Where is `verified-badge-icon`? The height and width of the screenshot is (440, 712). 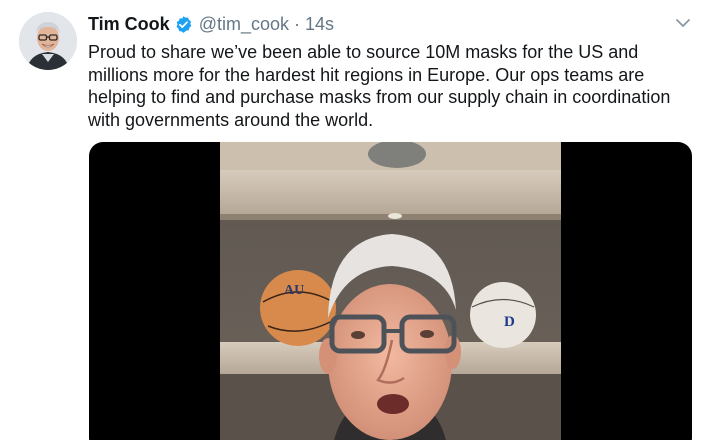
verified-badge-icon is located at coordinates (183, 24).